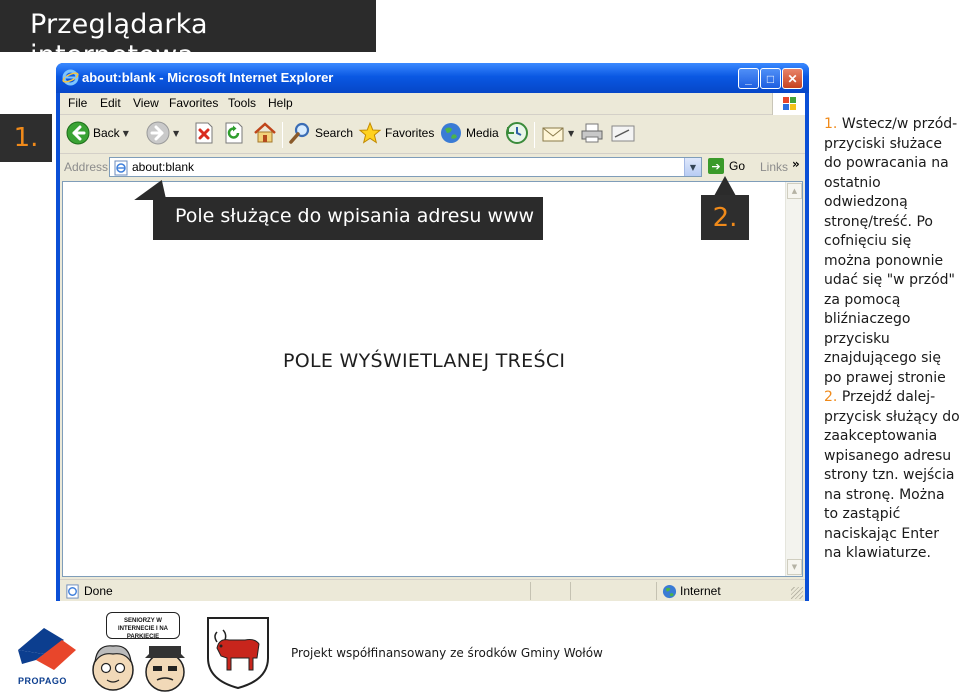 This screenshot has width=960, height=696. I want to click on address-callout-text: Pole służące do wpisania adresu www, so click(355, 216).